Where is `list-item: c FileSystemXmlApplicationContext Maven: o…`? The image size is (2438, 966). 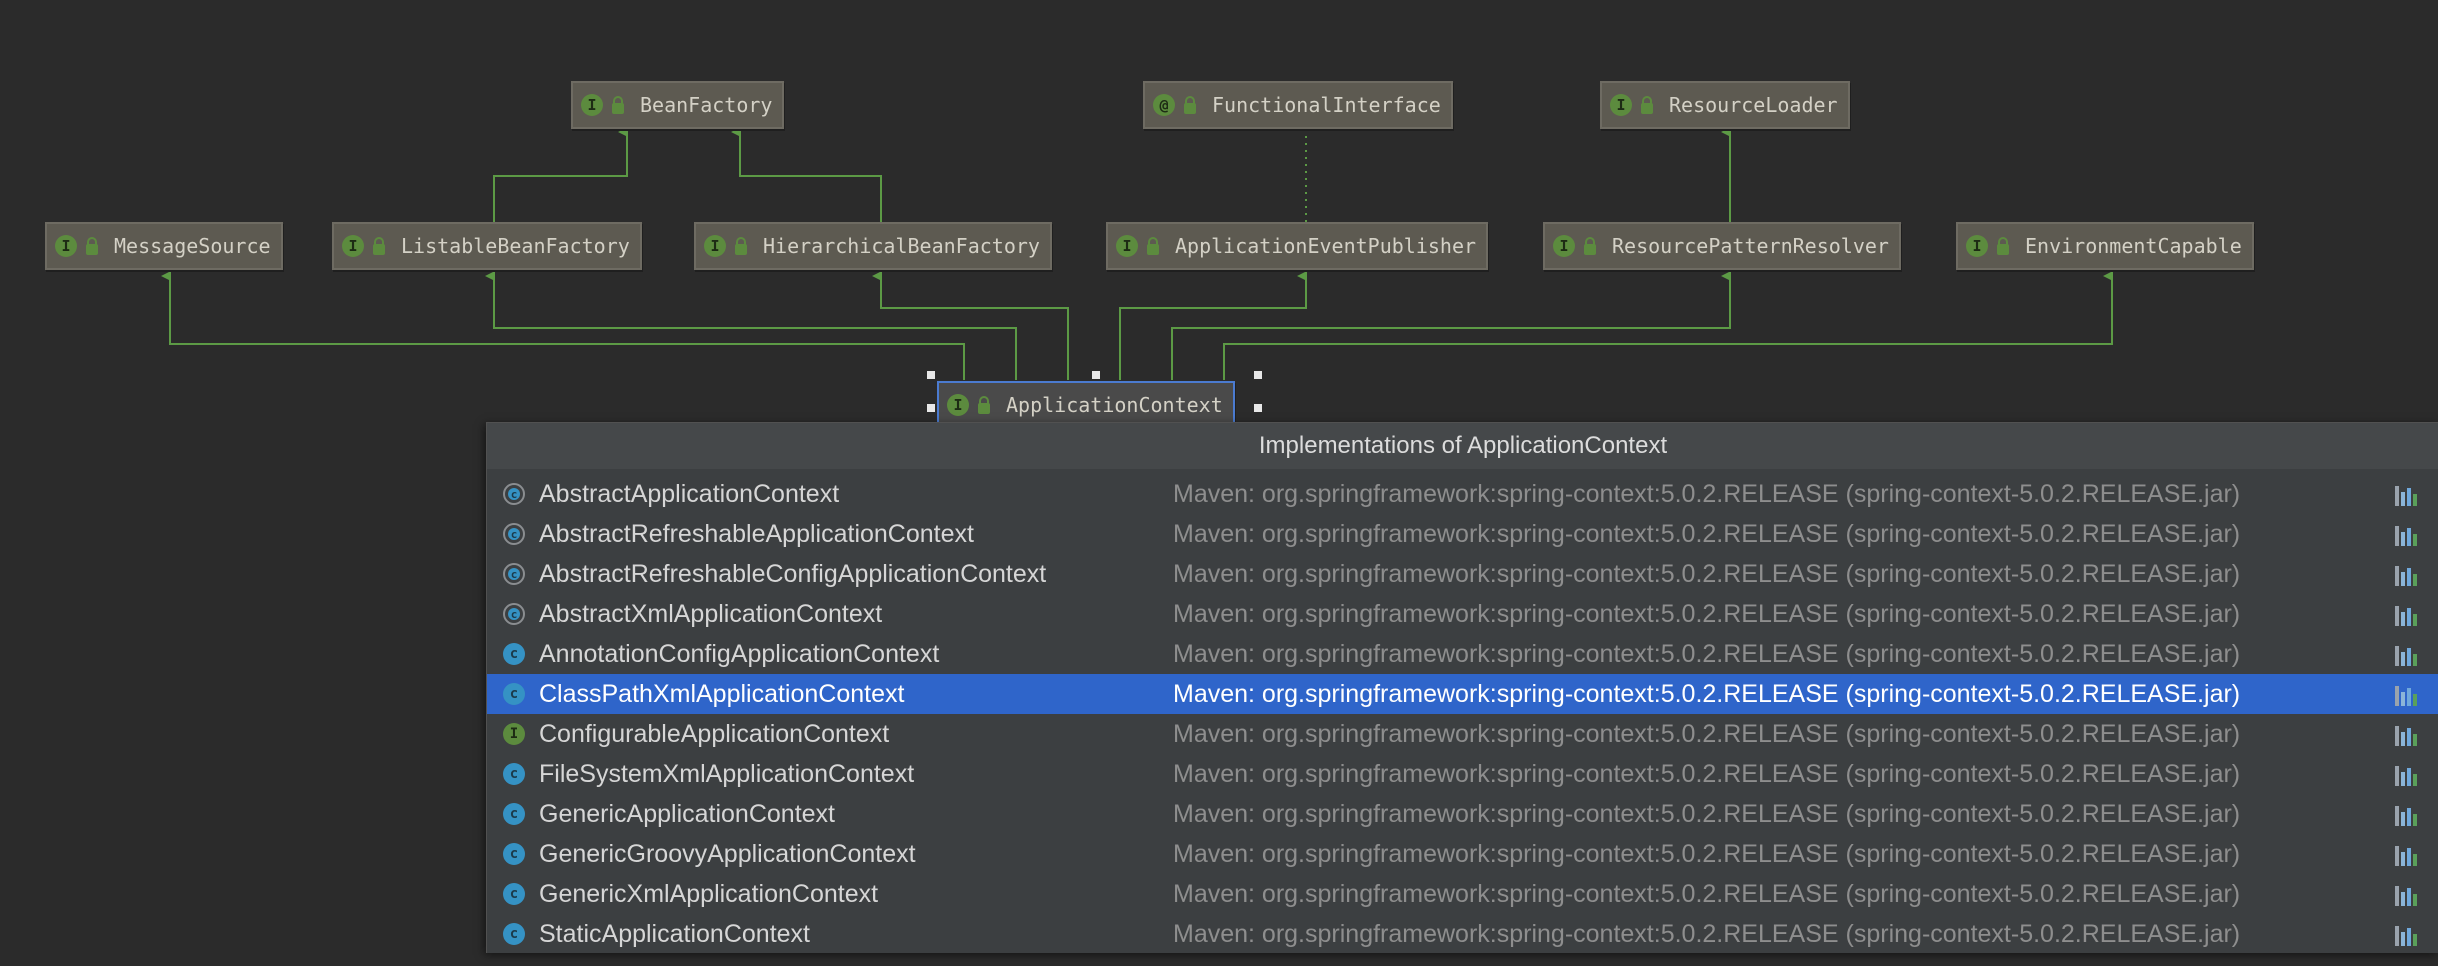
list-item: c FileSystemXmlApplicationContext Maven: o… is located at coordinates (1462, 774).